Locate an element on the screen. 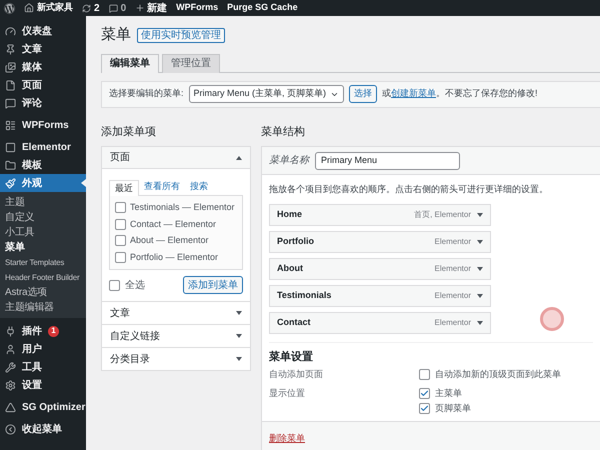  sidebar-item: 外观 is located at coordinates (43, 183).